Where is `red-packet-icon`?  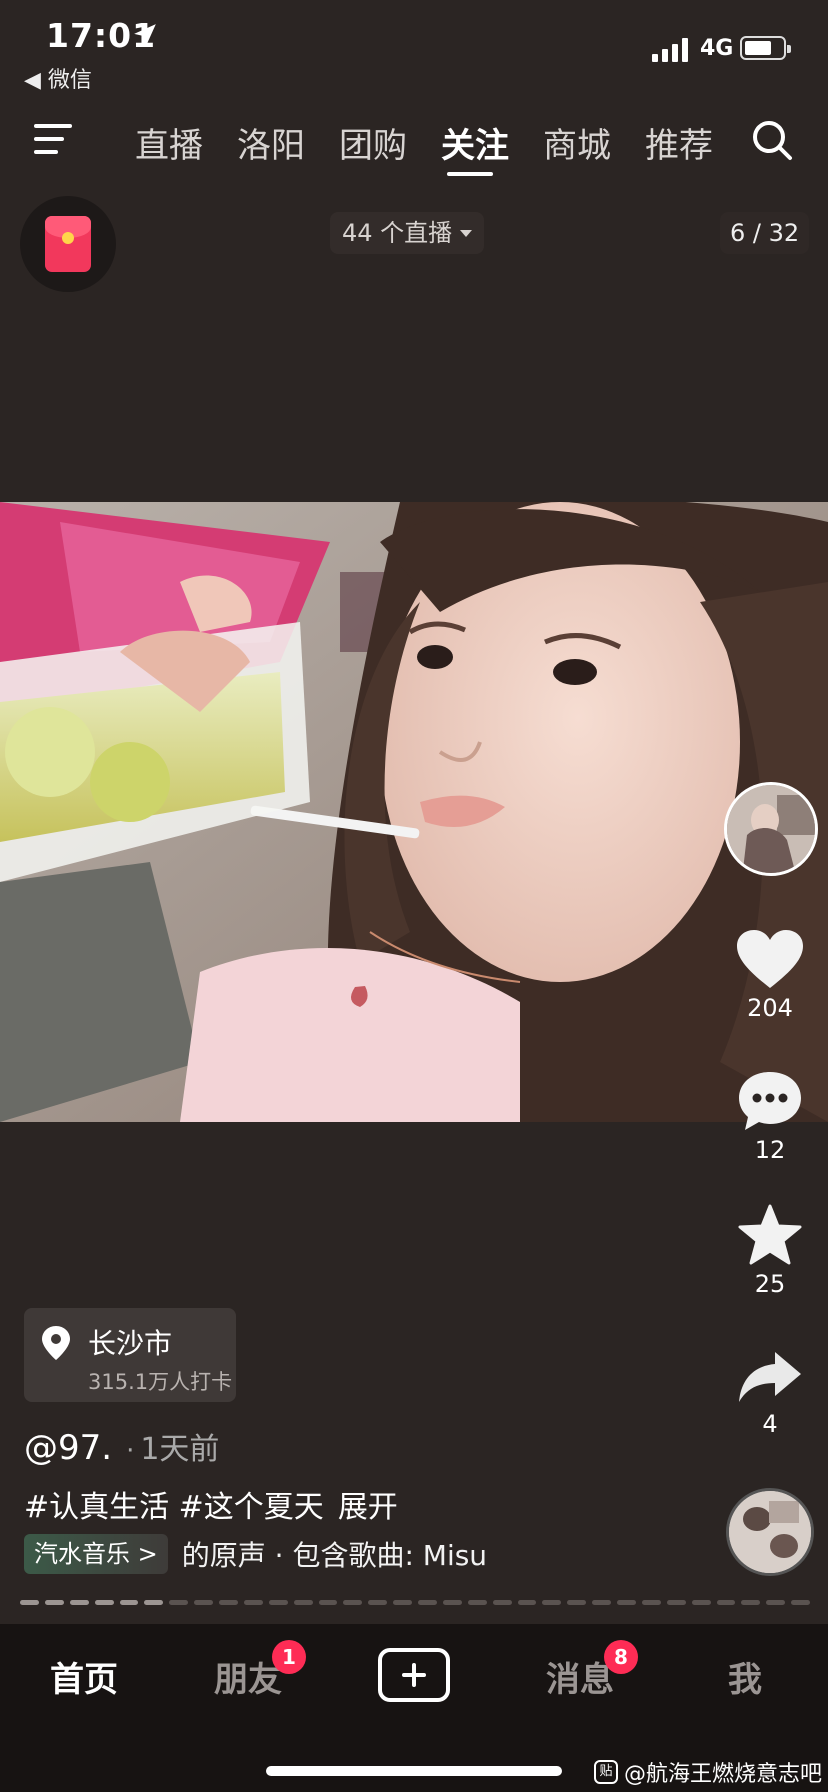
red-packet-icon is located at coordinates (68, 244).